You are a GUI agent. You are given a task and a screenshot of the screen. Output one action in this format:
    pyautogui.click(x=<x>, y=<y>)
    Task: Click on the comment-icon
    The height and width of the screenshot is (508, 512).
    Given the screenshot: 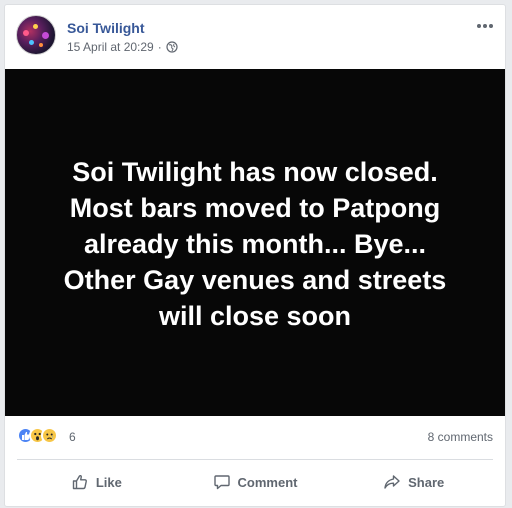 What is the action you would take?
    pyautogui.click(x=221, y=482)
    